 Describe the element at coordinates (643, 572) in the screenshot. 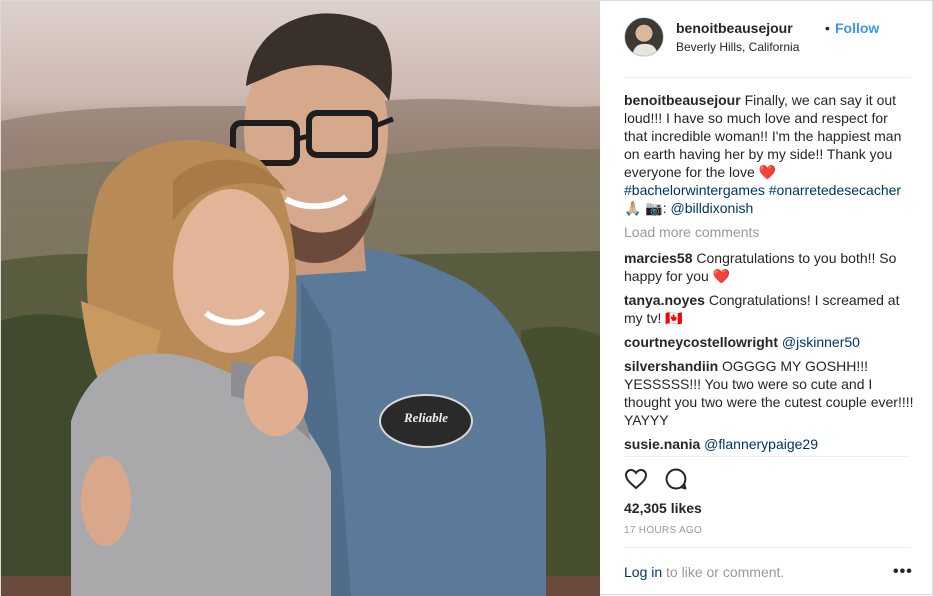

I see `login-link: Log in` at that location.